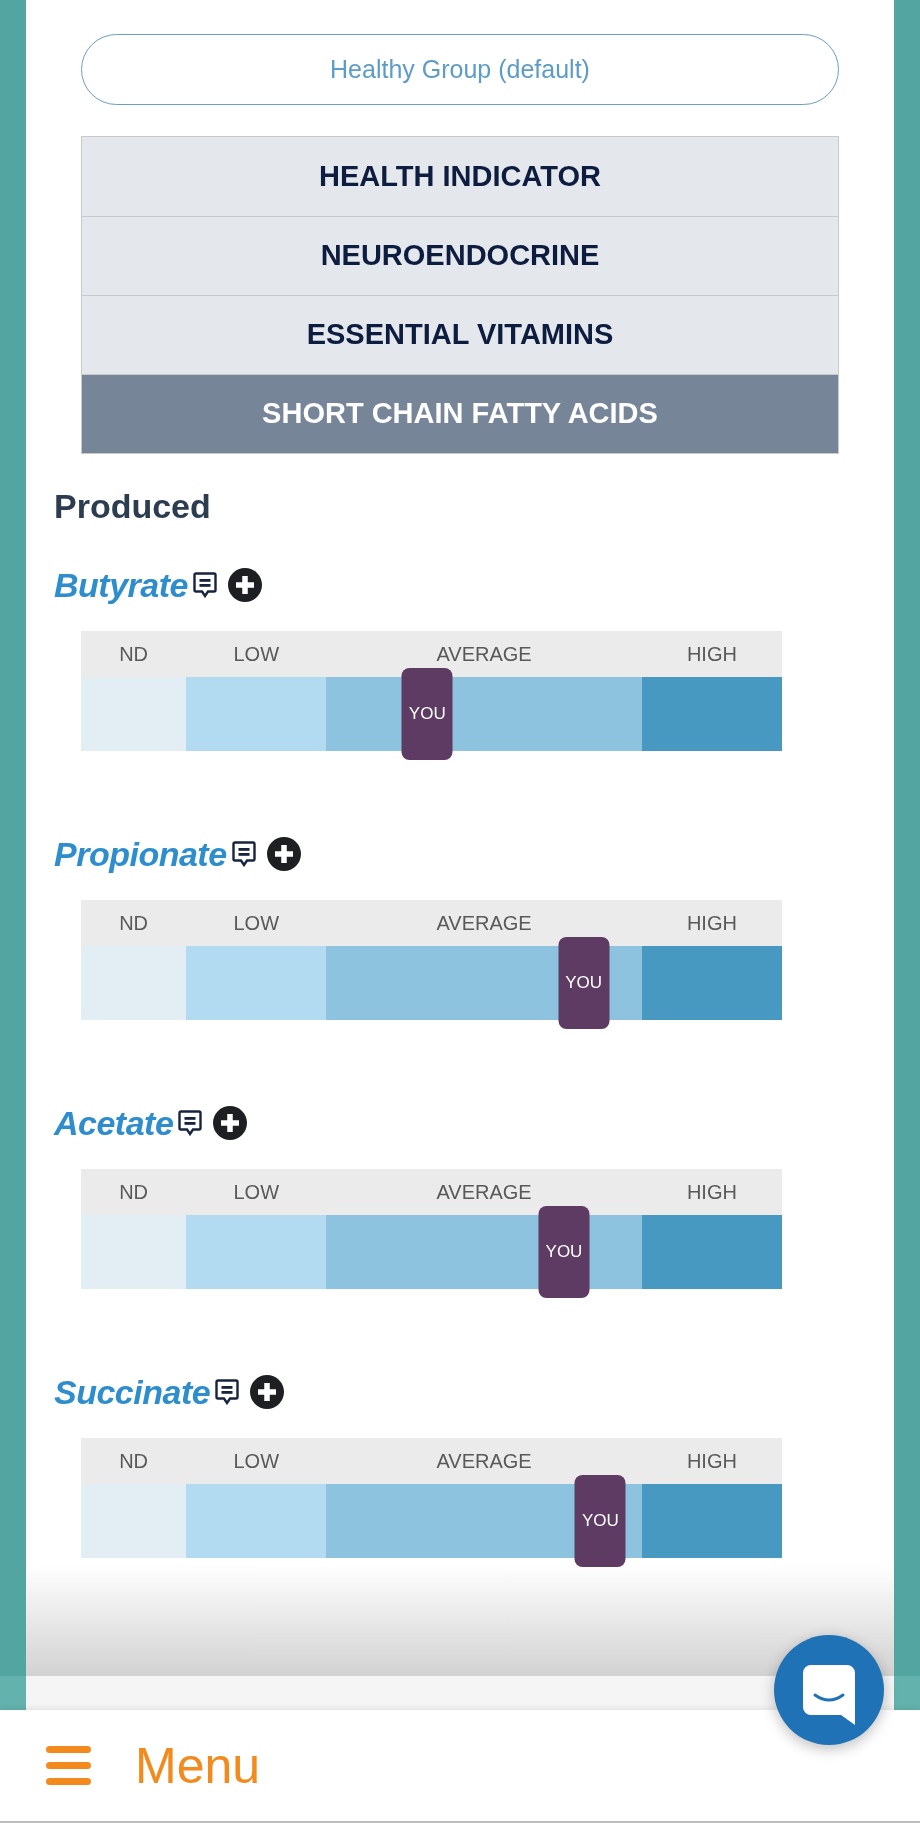  What do you see at coordinates (460, 334) in the screenshot?
I see `category-tab: ESSENTIAL VITAMINS` at bounding box center [460, 334].